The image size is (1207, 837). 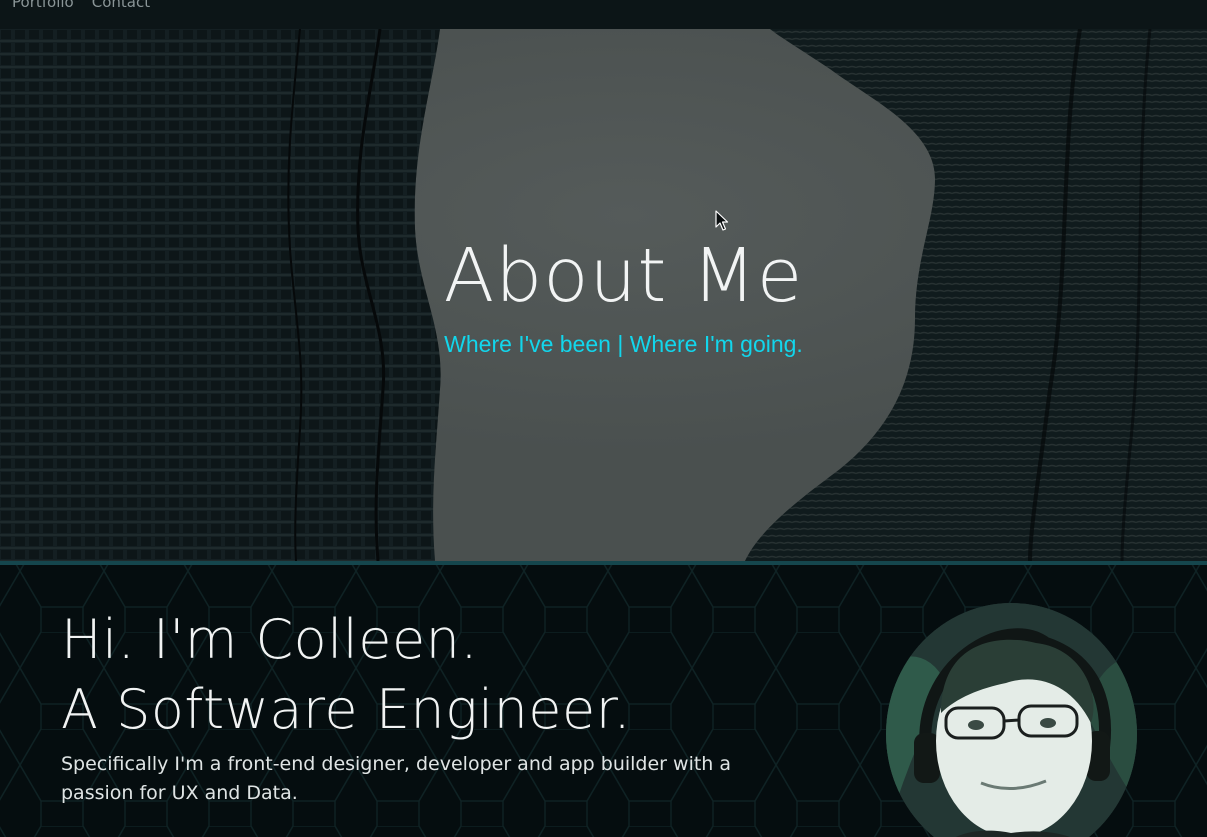 I want to click on nav-link-contact: Contact, so click(x=121, y=5).